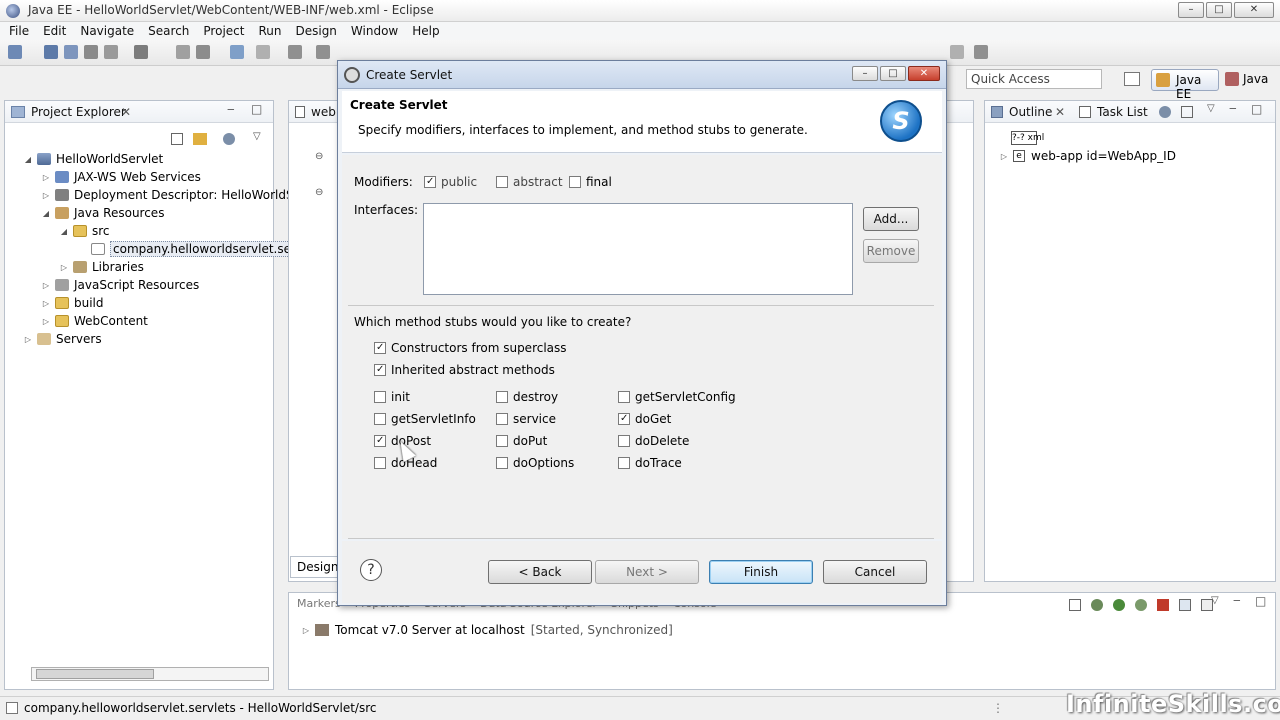 The image size is (1280, 720). Describe the element at coordinates (371, 570) in the screenshot. I see `help-icon: ?` at that location.